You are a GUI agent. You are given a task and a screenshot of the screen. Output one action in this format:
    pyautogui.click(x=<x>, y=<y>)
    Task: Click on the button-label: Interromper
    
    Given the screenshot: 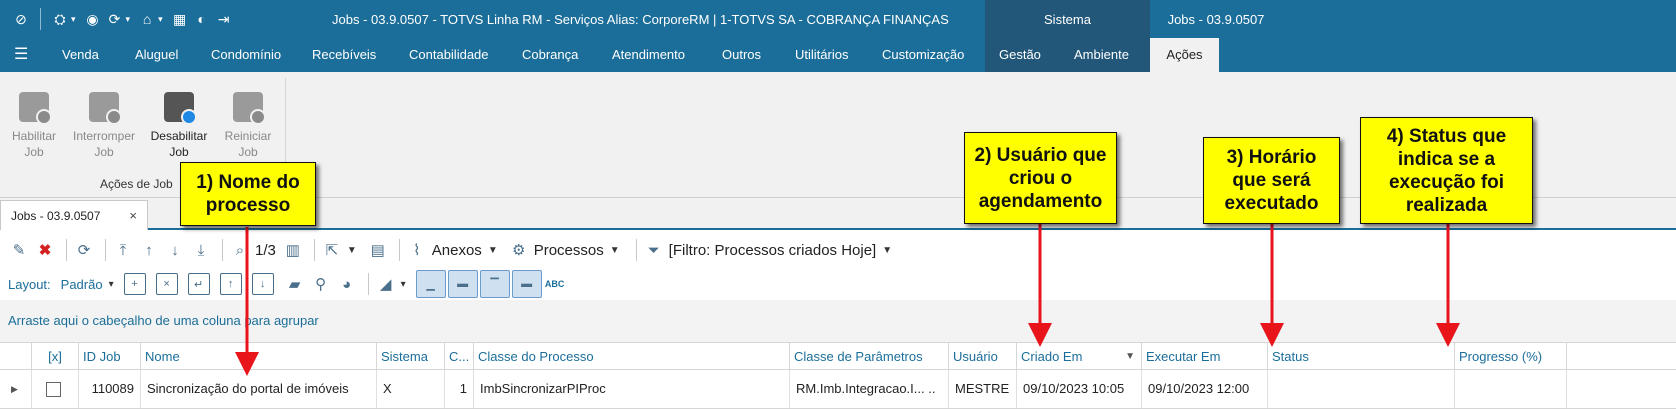 What is the action you would take?
    pyautogui.click(x=104, y=136)
    